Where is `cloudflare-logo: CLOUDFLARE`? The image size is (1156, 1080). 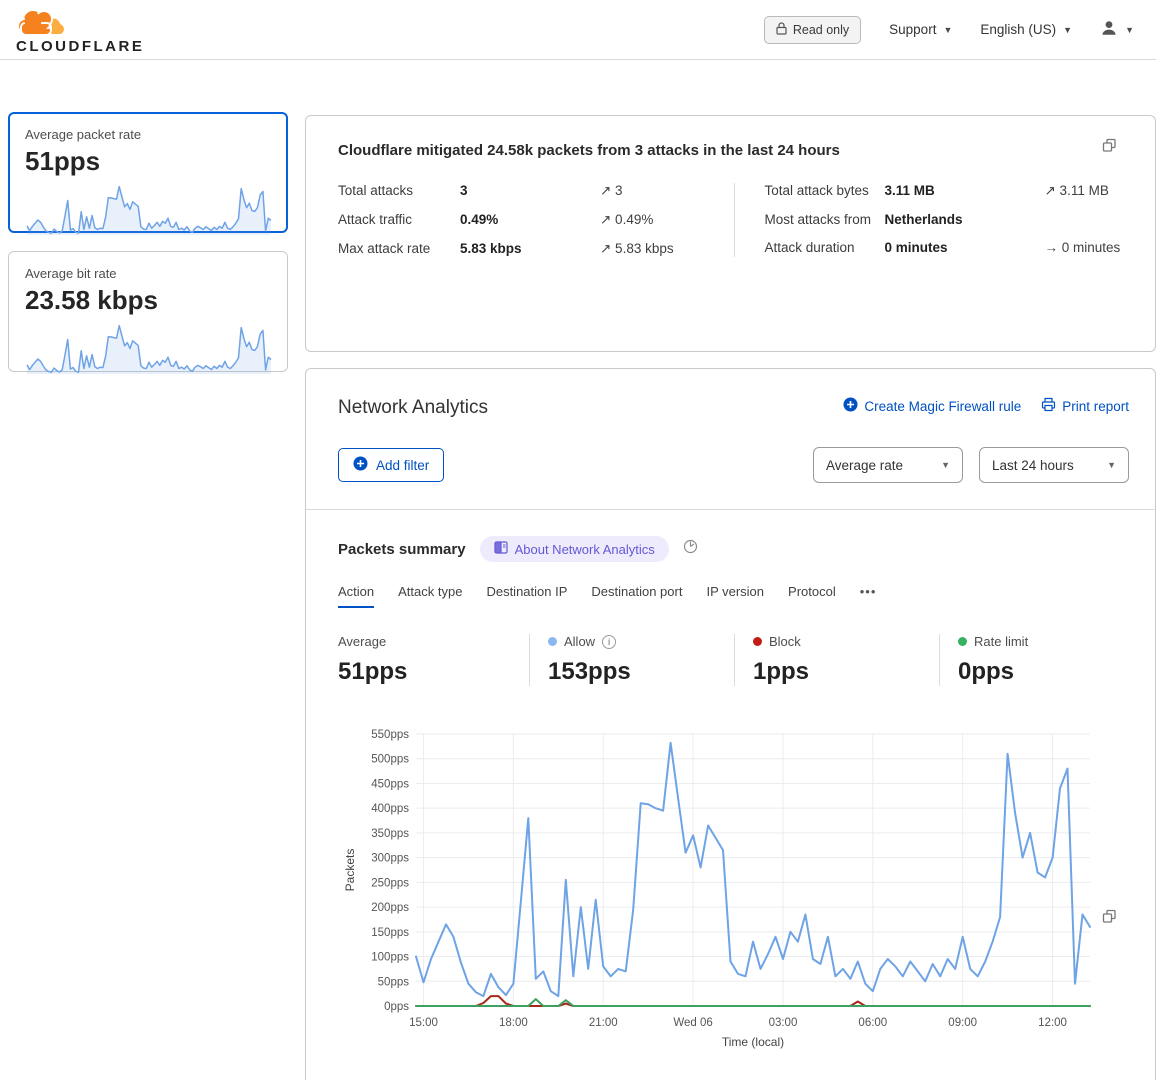
cloudflare-logo: CLOUDFLARE is located at coordinates (80, 29).